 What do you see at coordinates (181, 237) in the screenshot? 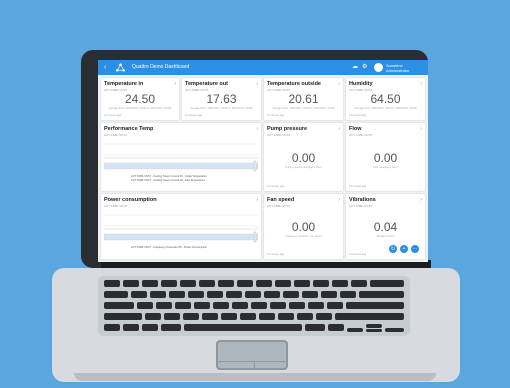
I see `chart-navigator` at bounding box center [181, 237].